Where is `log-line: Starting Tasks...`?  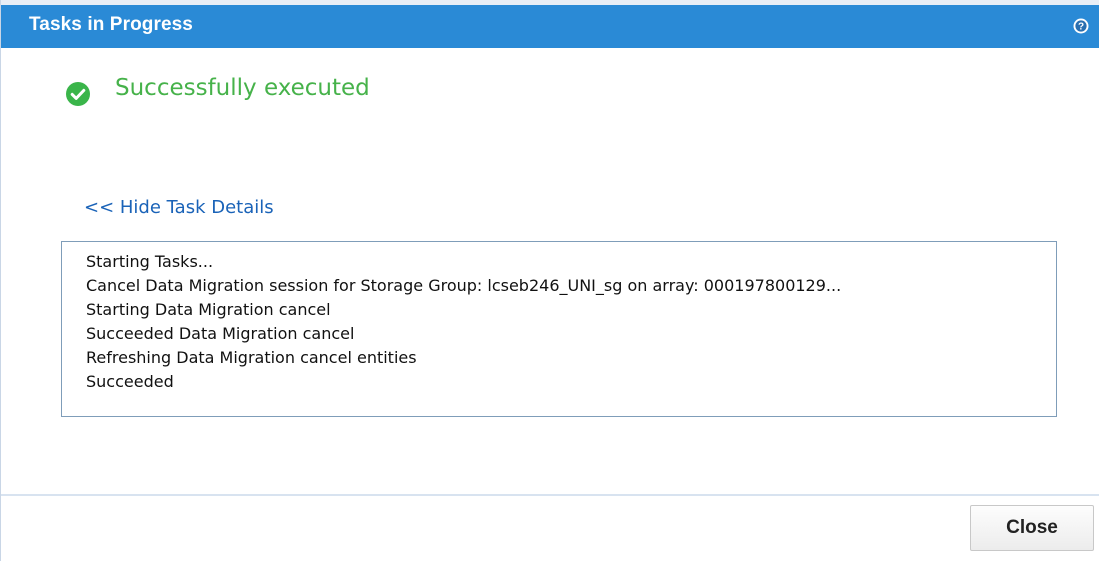 log-line: Starting Tasks... is located at coordinates (150, 261).